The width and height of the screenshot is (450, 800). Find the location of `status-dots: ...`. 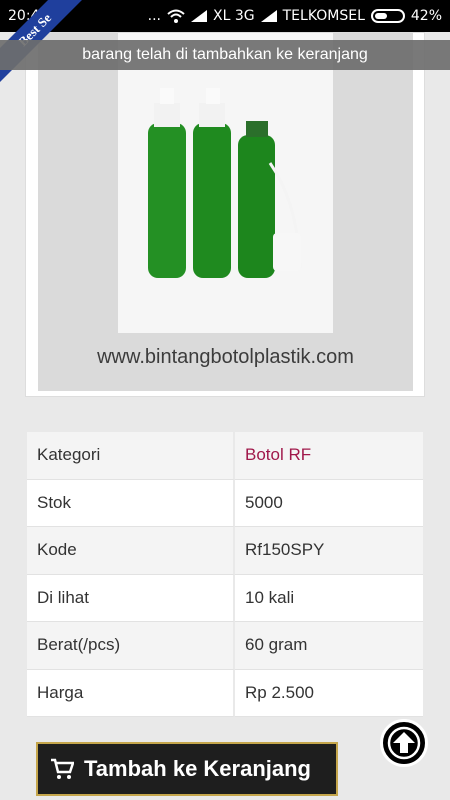

status-dots: ... is located at coordinates (154, 16).